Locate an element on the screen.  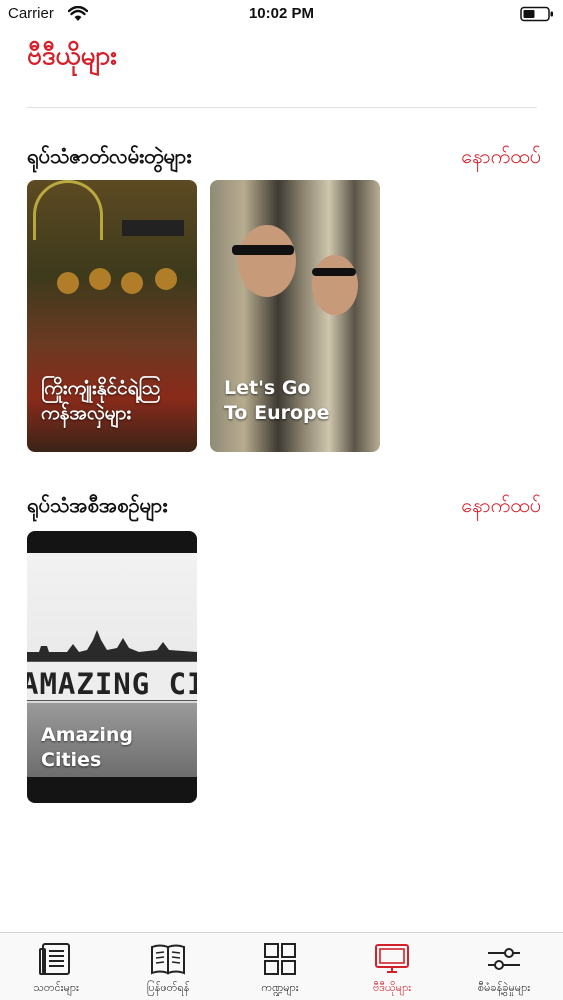
section-title-series: ရုပ်သံဇာတ်လမ်းတွဲများ is located at coordinates (109, 156).